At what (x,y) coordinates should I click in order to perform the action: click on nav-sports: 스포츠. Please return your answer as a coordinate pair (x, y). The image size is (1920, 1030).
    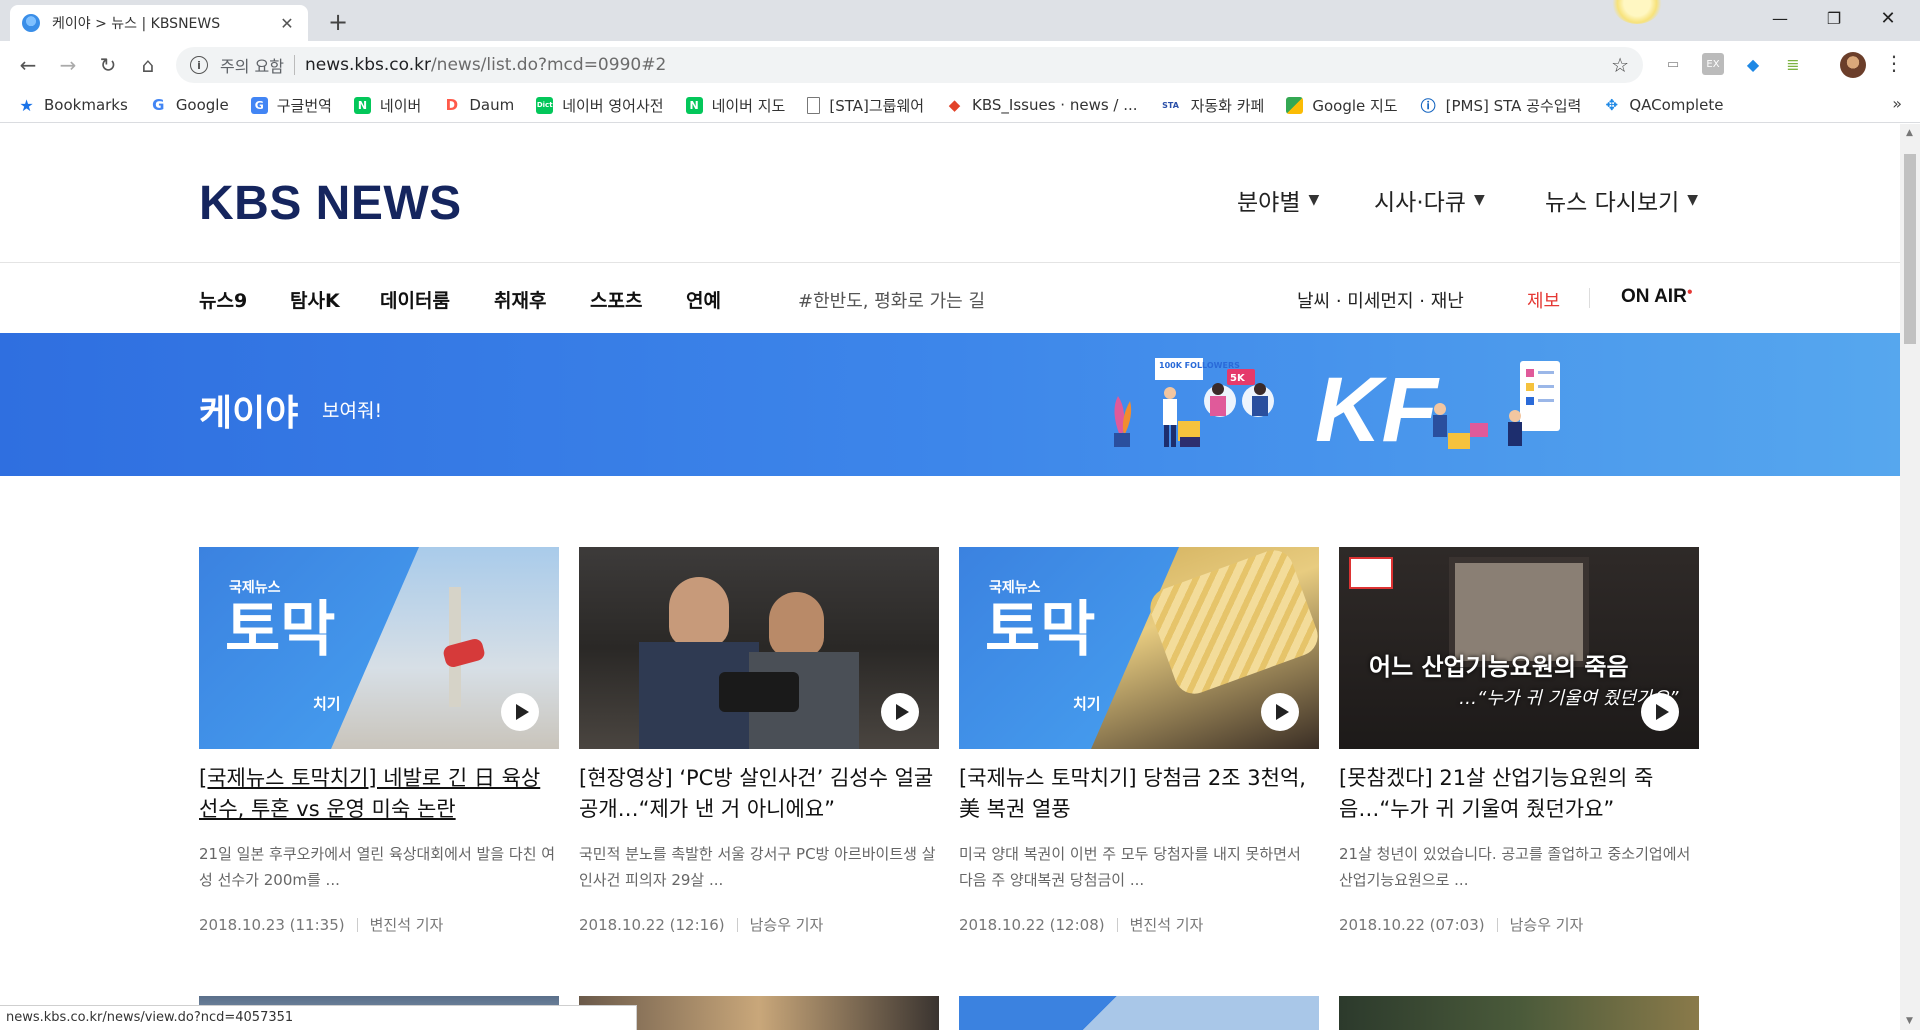
    Looking at the image, I should click on (616, 299).